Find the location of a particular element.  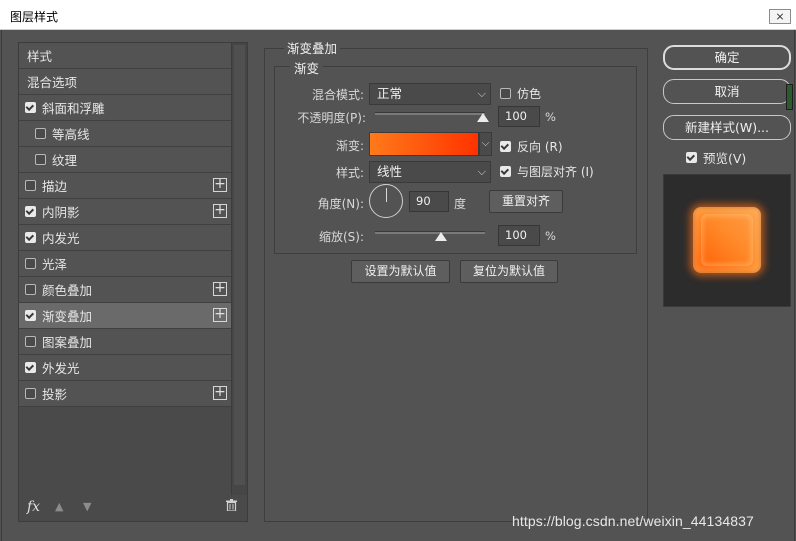

trash-icon is located at coordinates (231, 507).